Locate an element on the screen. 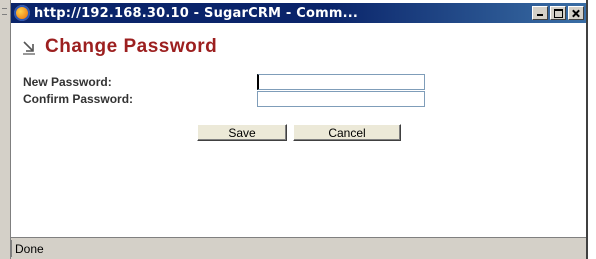  new-password-row: New Password: is located at coordinates (224, 82).